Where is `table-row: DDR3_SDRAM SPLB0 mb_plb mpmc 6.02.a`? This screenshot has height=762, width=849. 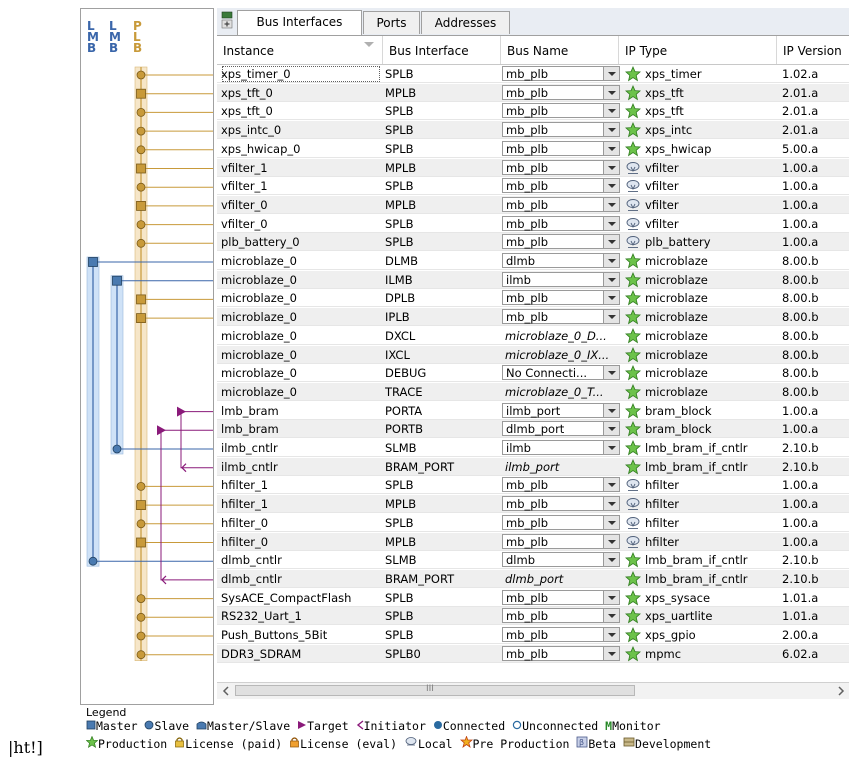
table-row: DDR3_SDRAM SPLB0 mb_plb mpmc 6.02.a is located at coordinates (533, 653).